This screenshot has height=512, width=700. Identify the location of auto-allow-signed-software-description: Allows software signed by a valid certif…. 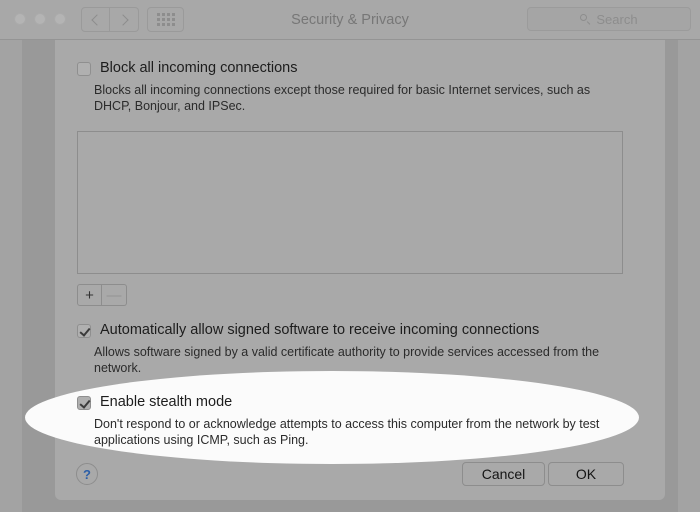
(359, 360).